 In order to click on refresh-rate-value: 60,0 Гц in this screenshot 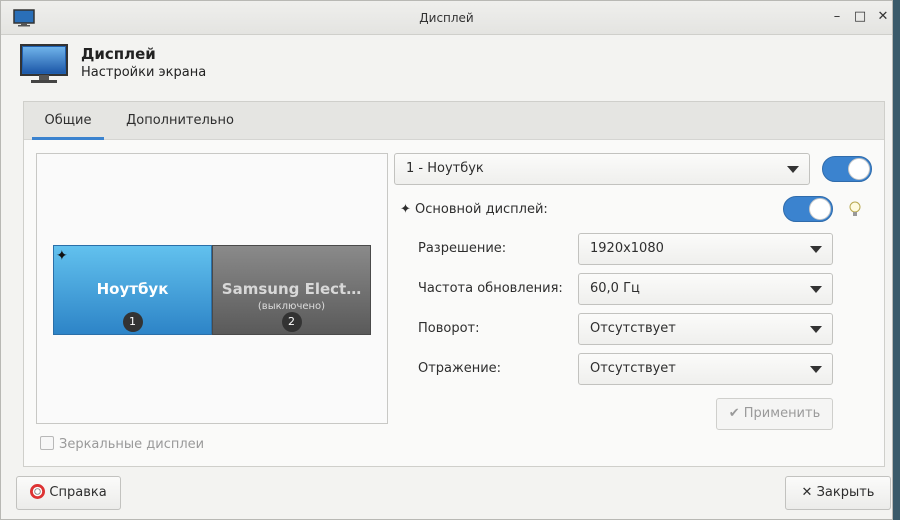, I will do `click(615, 288)`.